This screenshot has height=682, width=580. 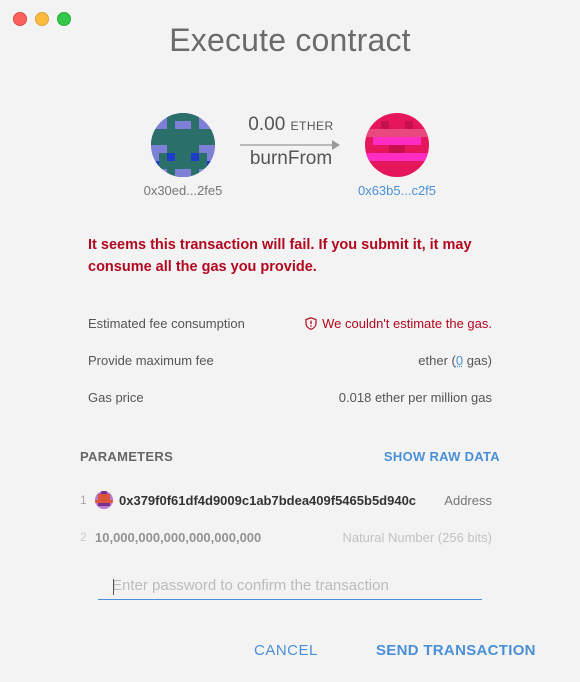 I want to click on amount-unit: ETHER, so click(x=312, y=126).